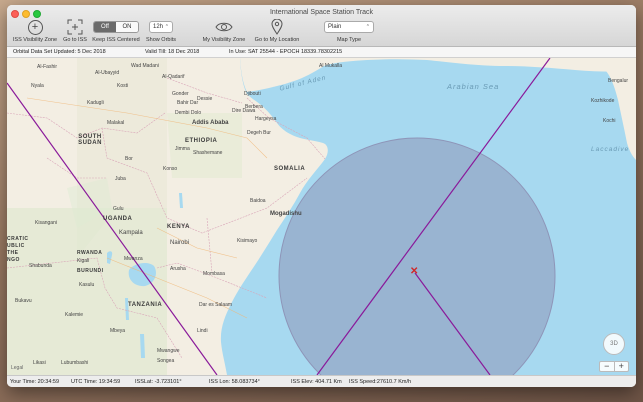  What do you see at coordinates (607, 366) in the screenshot?
I see `zoom-out-button: −` at bounding box center [607, 366].